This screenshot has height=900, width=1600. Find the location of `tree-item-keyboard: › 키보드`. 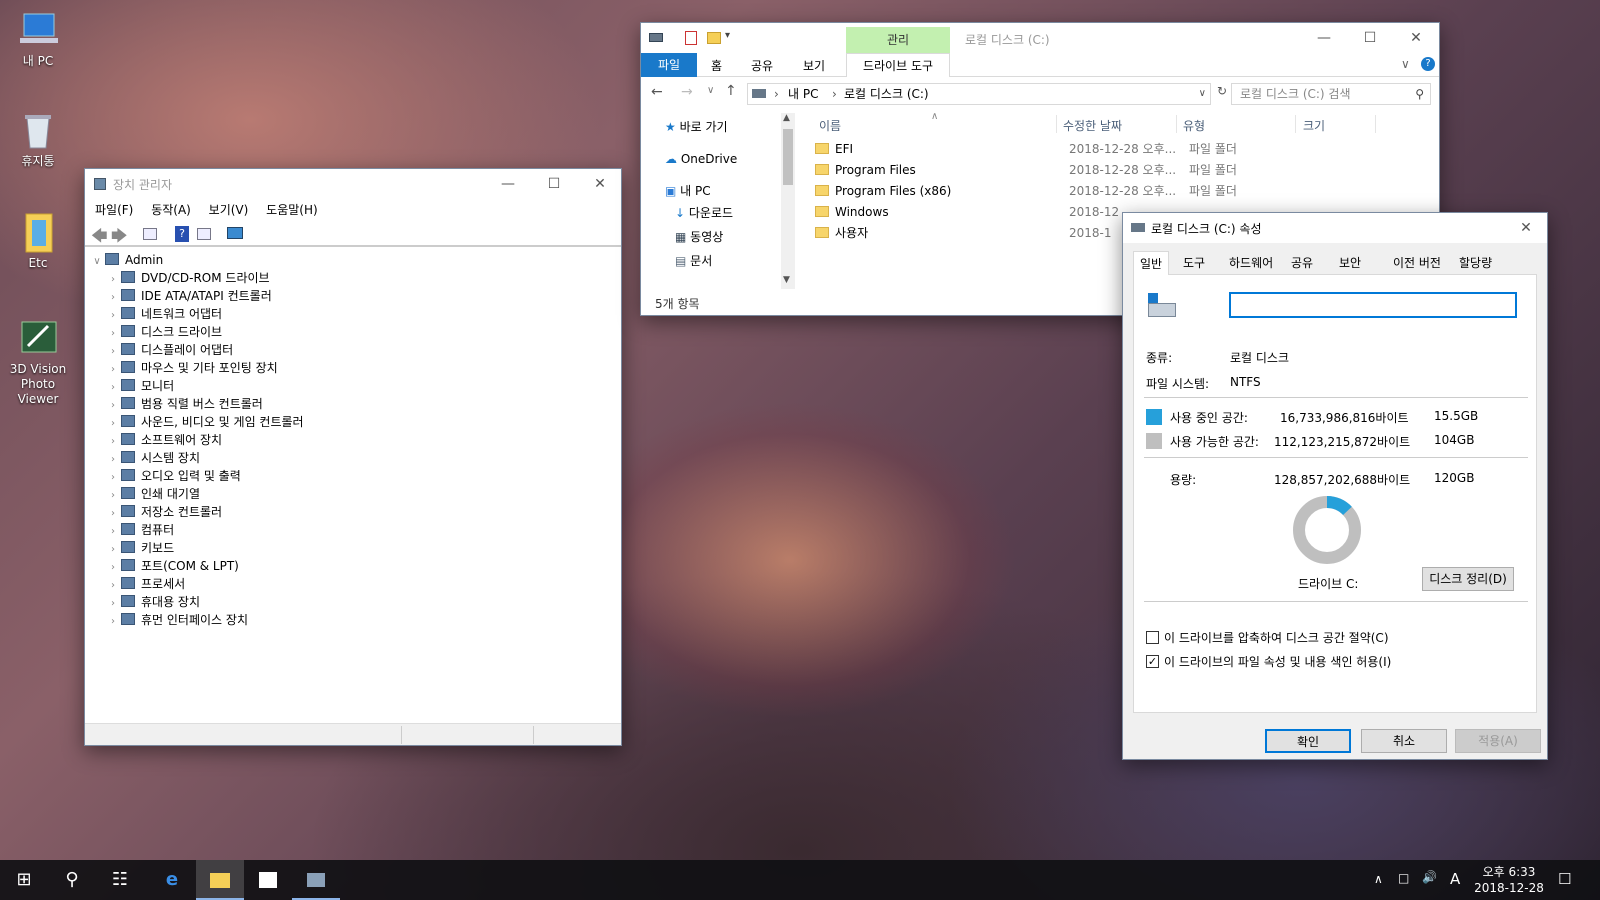

tree-item-keyboard: › 키보드 is located at coordinates (353, 548).